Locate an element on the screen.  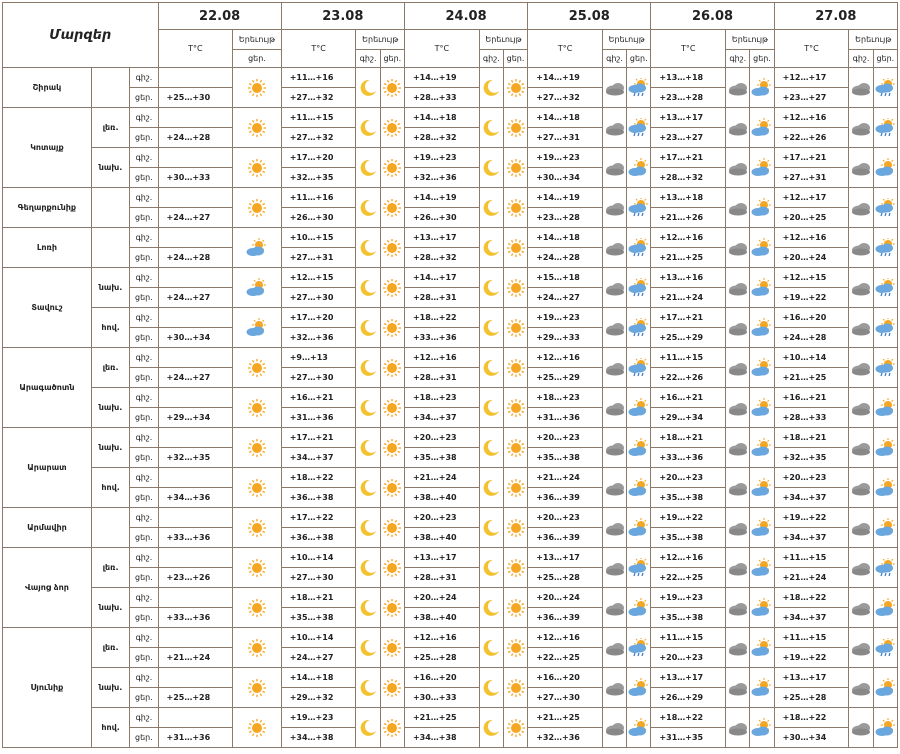
temperature-value: +36…+39 is located at coordinates (565, 617).